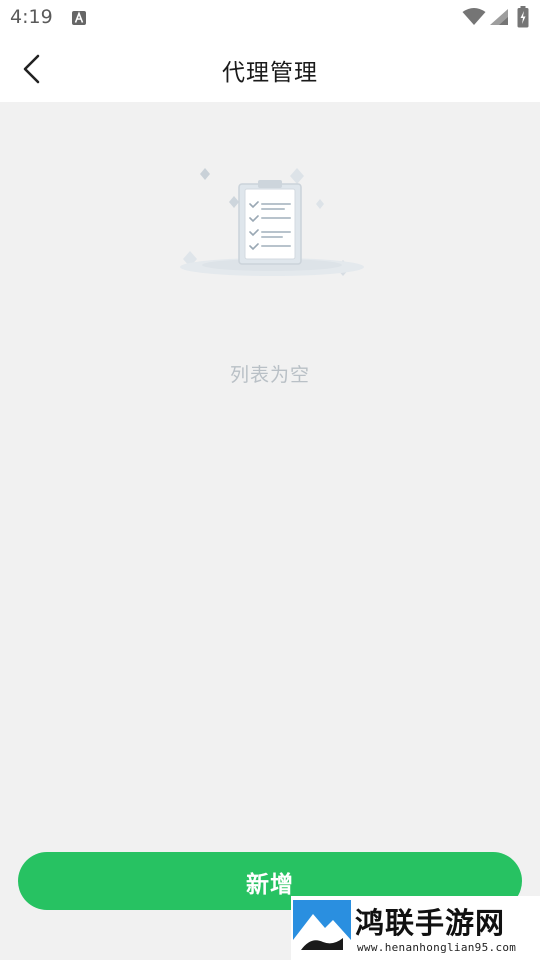 The width and height of the screenshot is (540, 960). What do you see at coordinates (269, 375) in the screenshot?
I see `empty-state-text: 列表为空` at bounding box center [269, 375].